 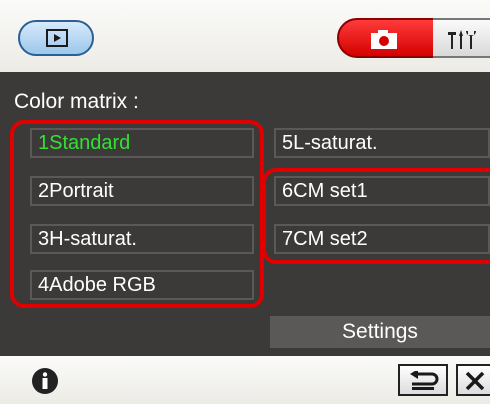 I want to click on return-icon, so click(x=424, y=380).